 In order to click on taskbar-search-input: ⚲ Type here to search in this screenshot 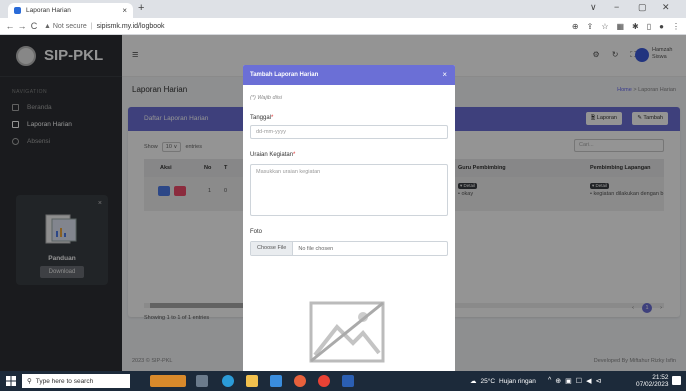, I will do `click(76, 381)`.